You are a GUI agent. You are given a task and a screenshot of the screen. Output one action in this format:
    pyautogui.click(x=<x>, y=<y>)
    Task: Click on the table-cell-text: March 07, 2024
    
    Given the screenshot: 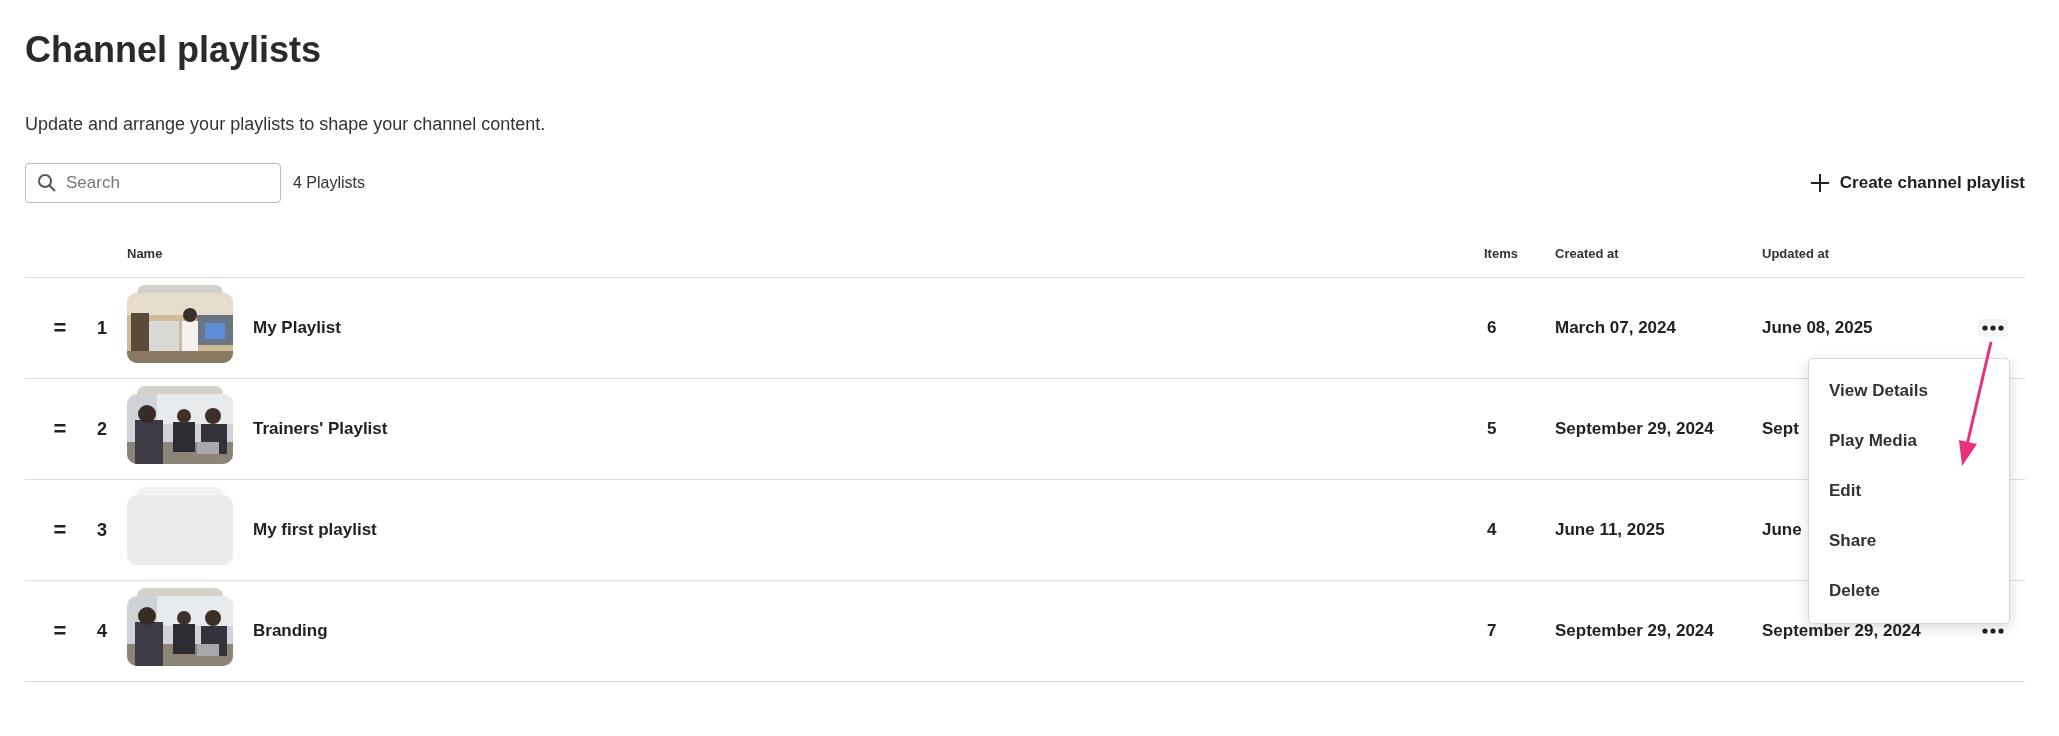 What is the action you would take?
    pyautogui.click(x=1616, y=328)
    